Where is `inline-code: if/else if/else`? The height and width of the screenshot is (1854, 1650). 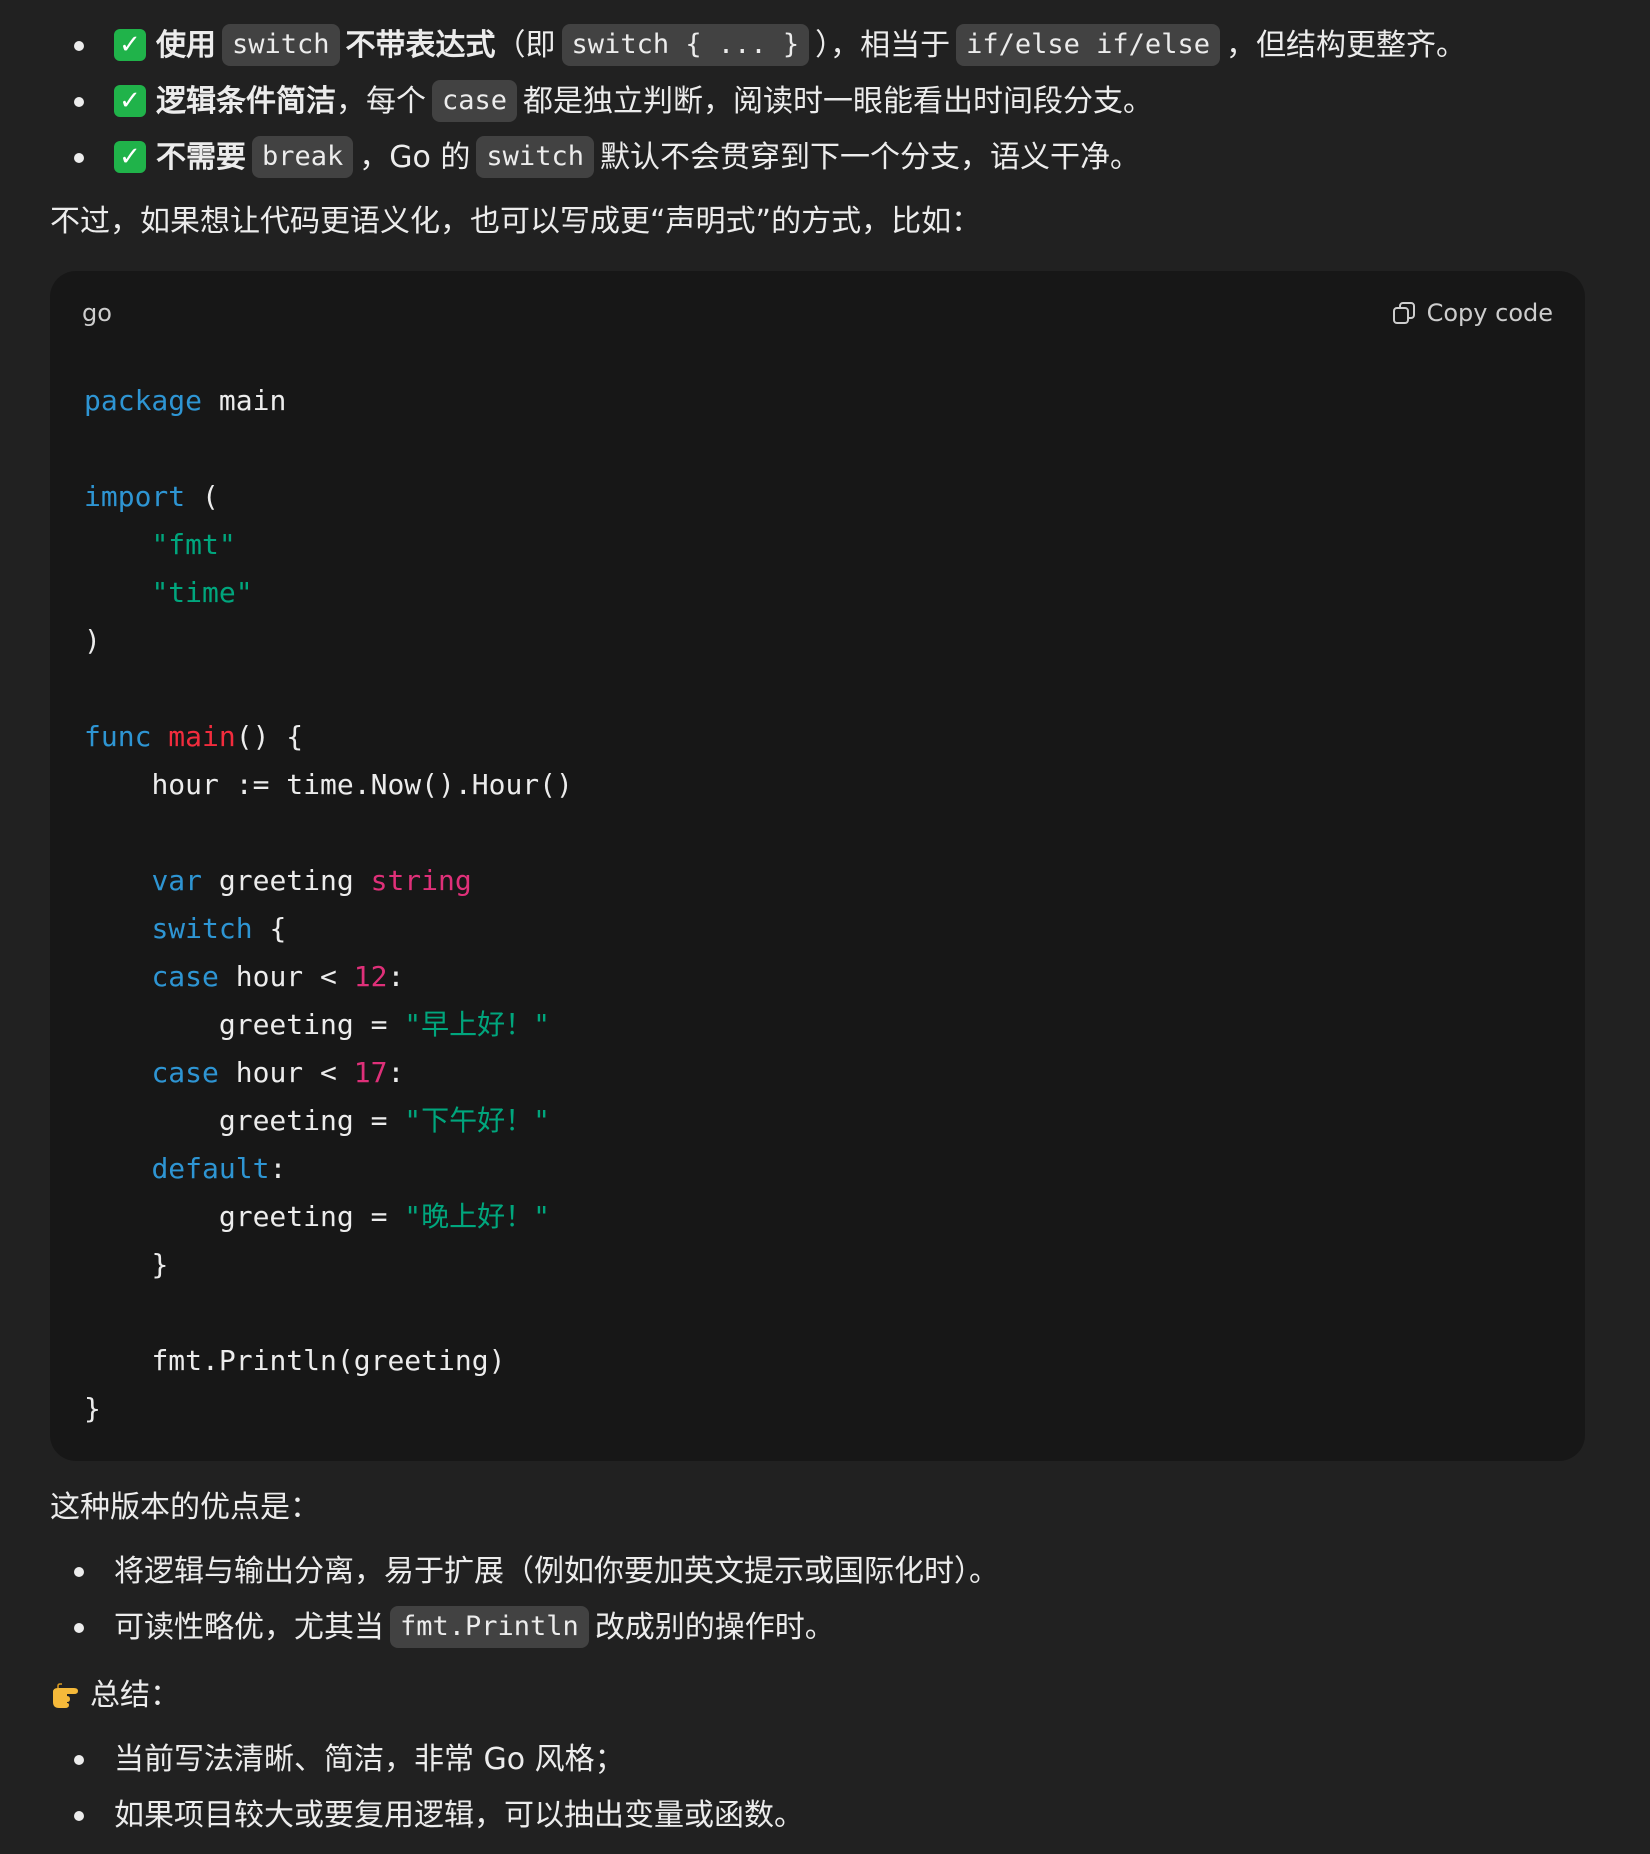
inline-code: if/else if/else is located at coordinates (1088, 45).